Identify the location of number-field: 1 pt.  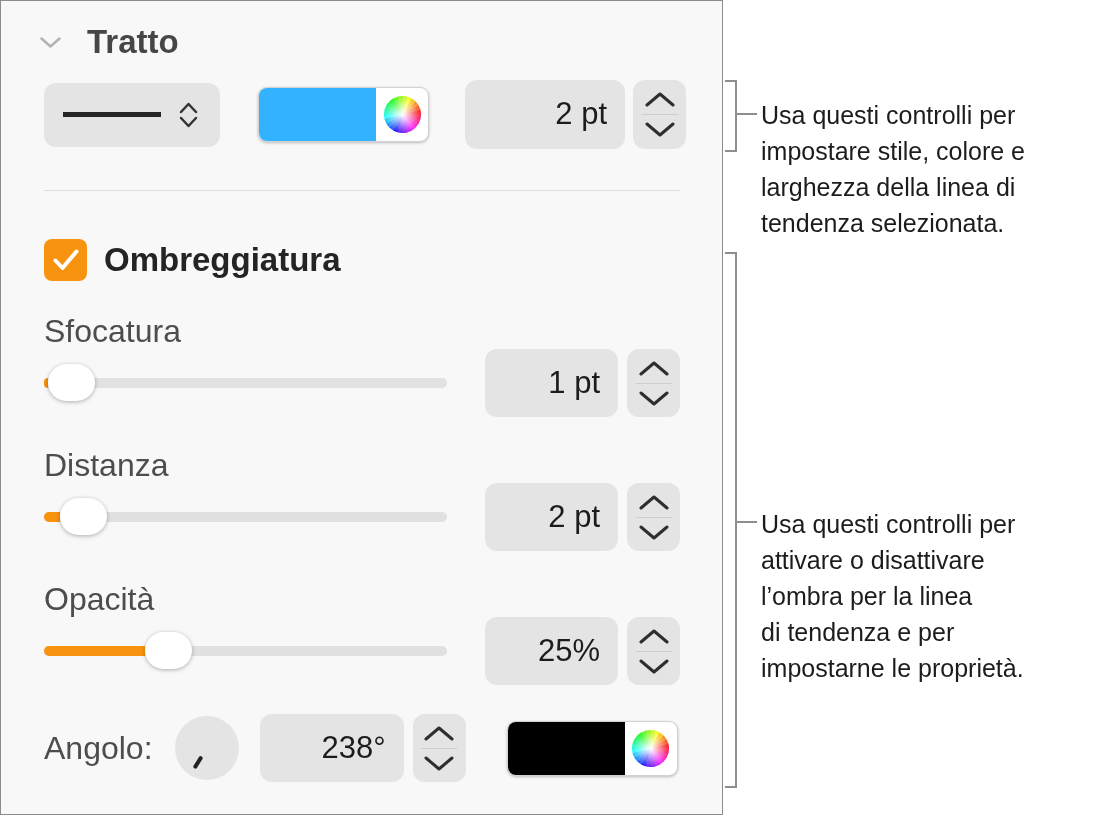
(551, 383).